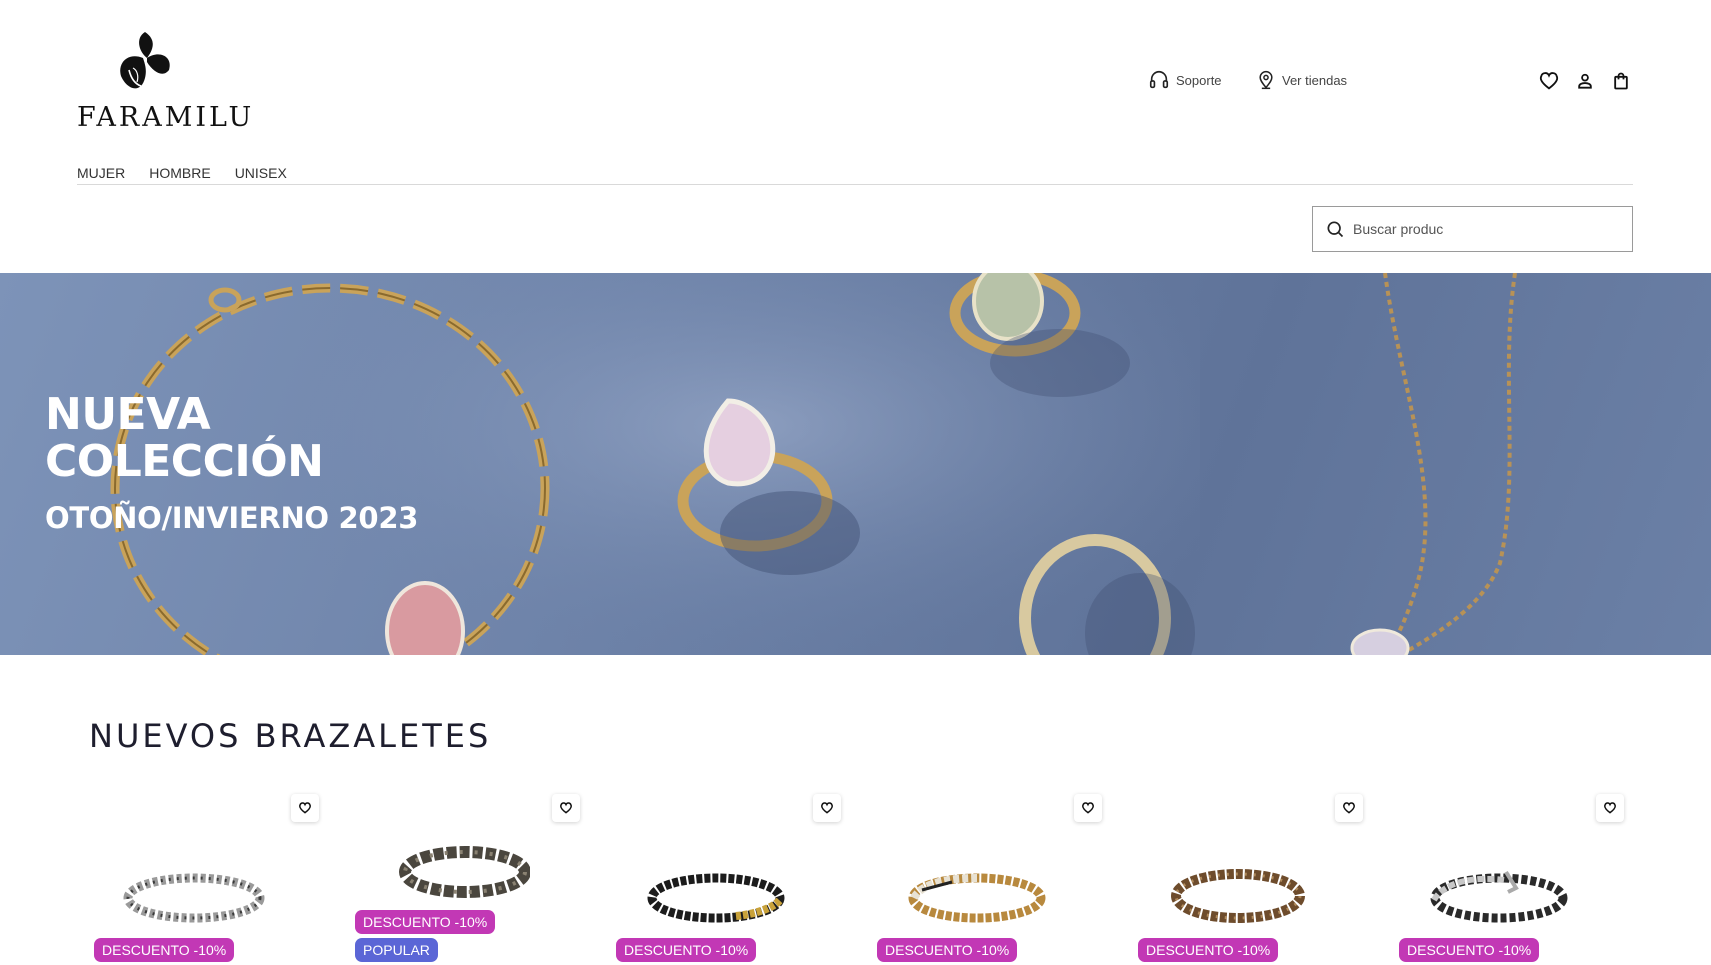 Image resolution: width=1711 pixels, height=965 pixels. What do you see at coordinates (184, 461) in the screenshot?
I see `hero-title-line-2: COLECCIÓN` at bounding box center [184, 461].